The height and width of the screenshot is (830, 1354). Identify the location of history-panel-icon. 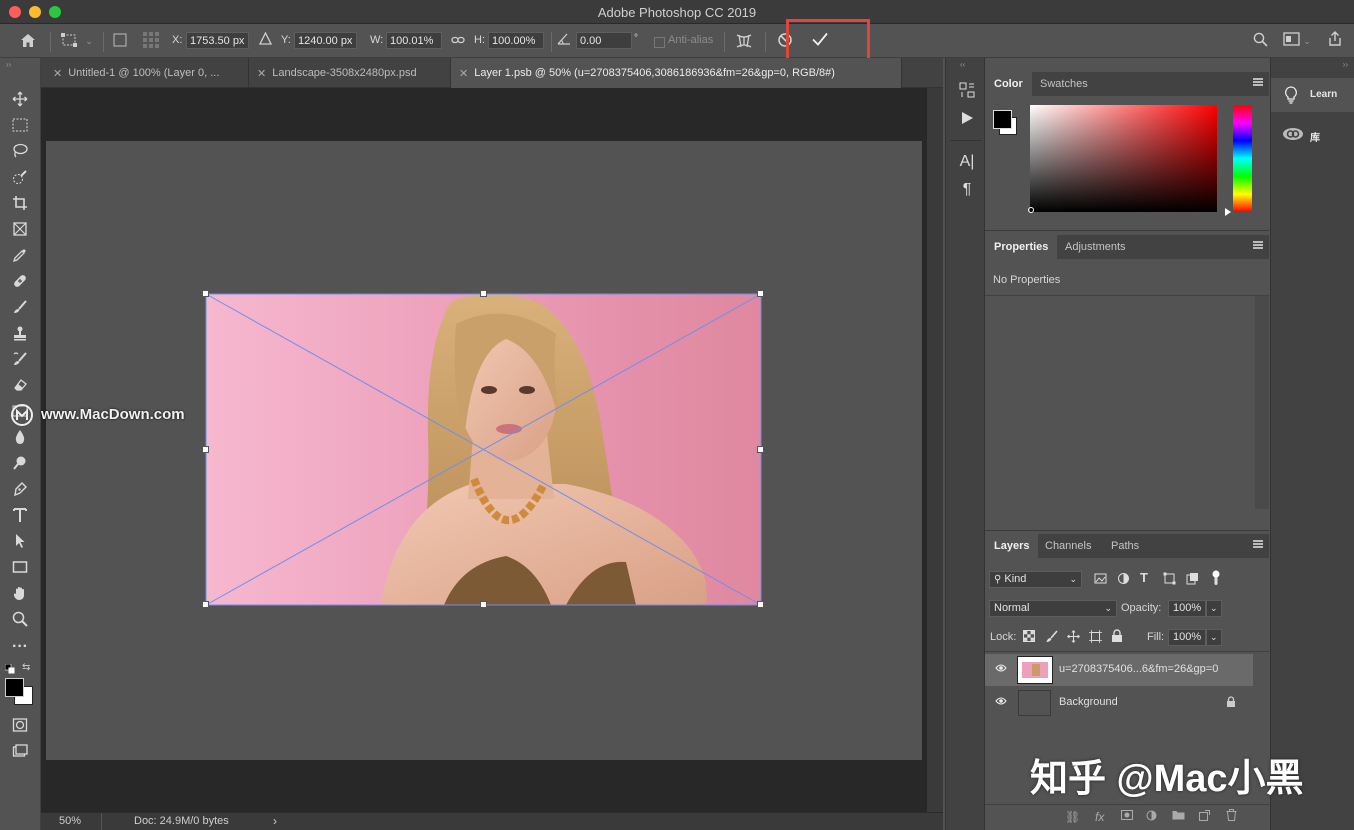
(967, 93).